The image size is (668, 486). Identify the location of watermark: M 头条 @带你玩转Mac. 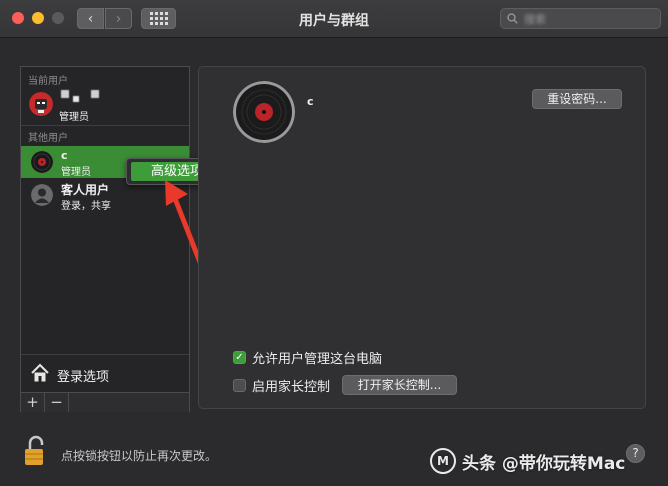
(527, 461).